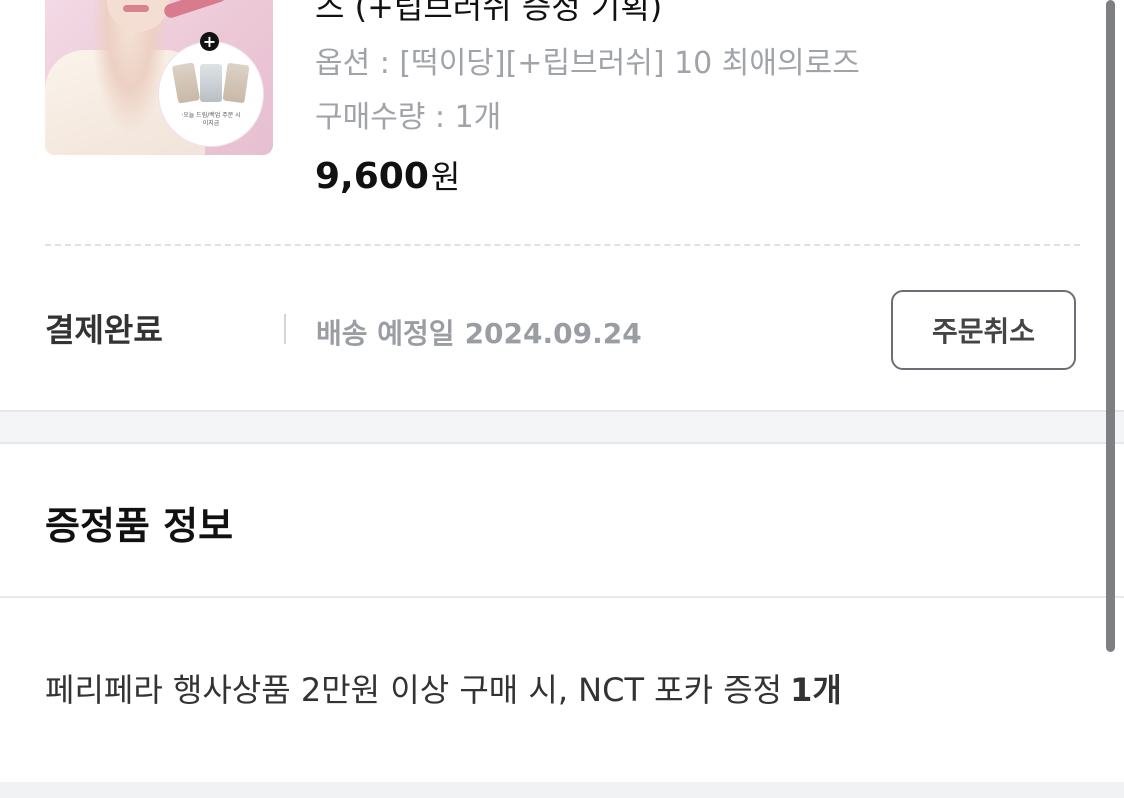 This screenshot has width=1124, height=798. I want to click on quantity-row: 구매수량 : 1개, so click(408, 114).